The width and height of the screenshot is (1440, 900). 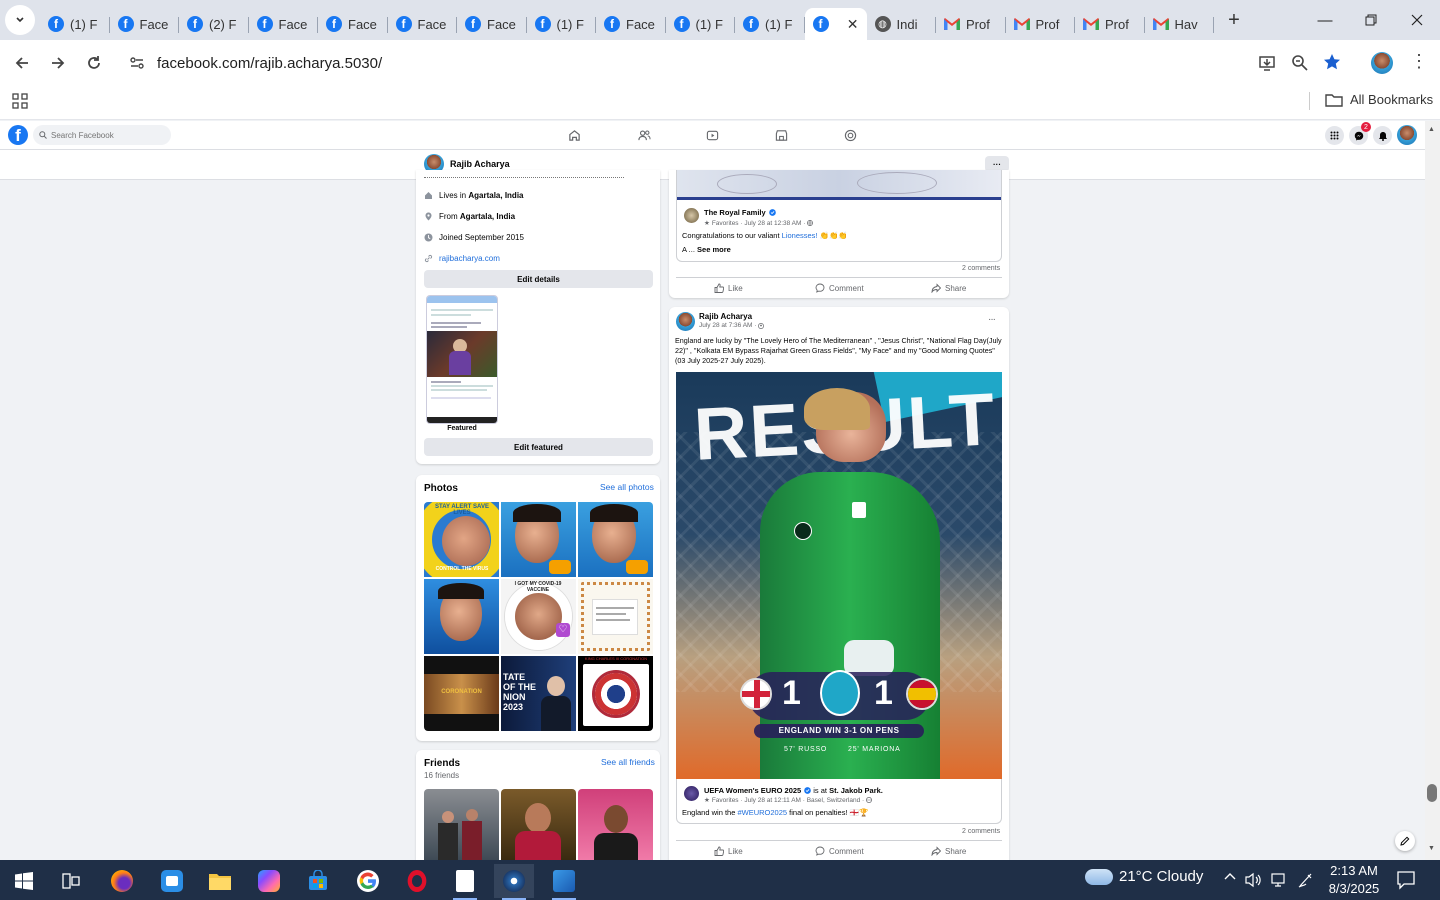 What do you see at coordinates (172, 881) in the screenshot?
I see `chat-app` at bounding box center [172, 881].